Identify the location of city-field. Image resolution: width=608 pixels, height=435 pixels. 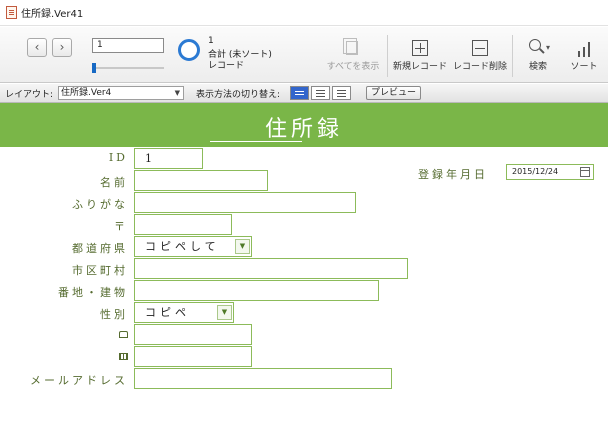
(271, 268).